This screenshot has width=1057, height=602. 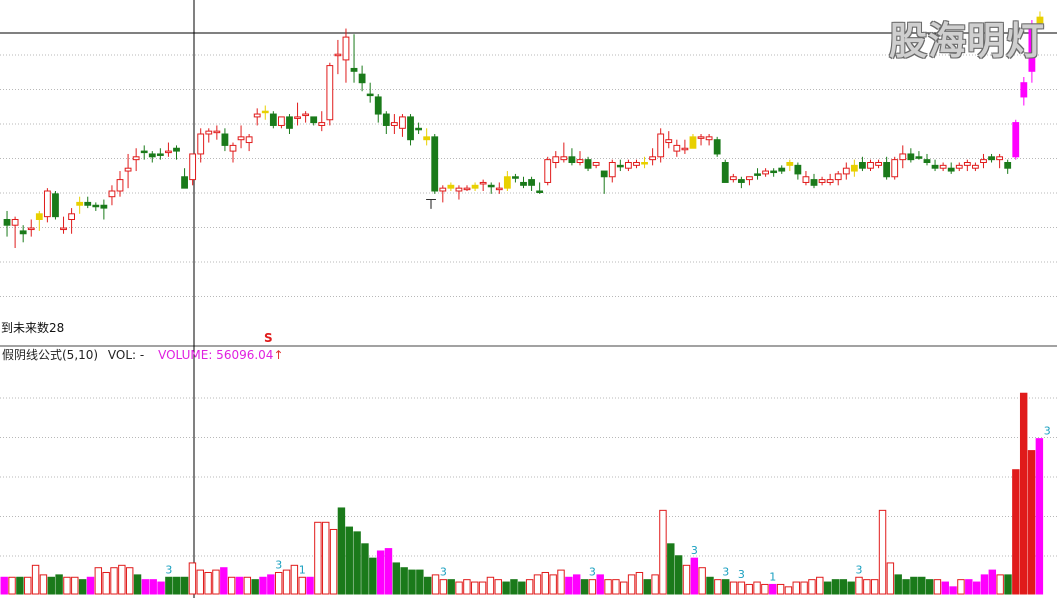 I want to click on price-note: 到未来数28, so click(x=33, y=328).